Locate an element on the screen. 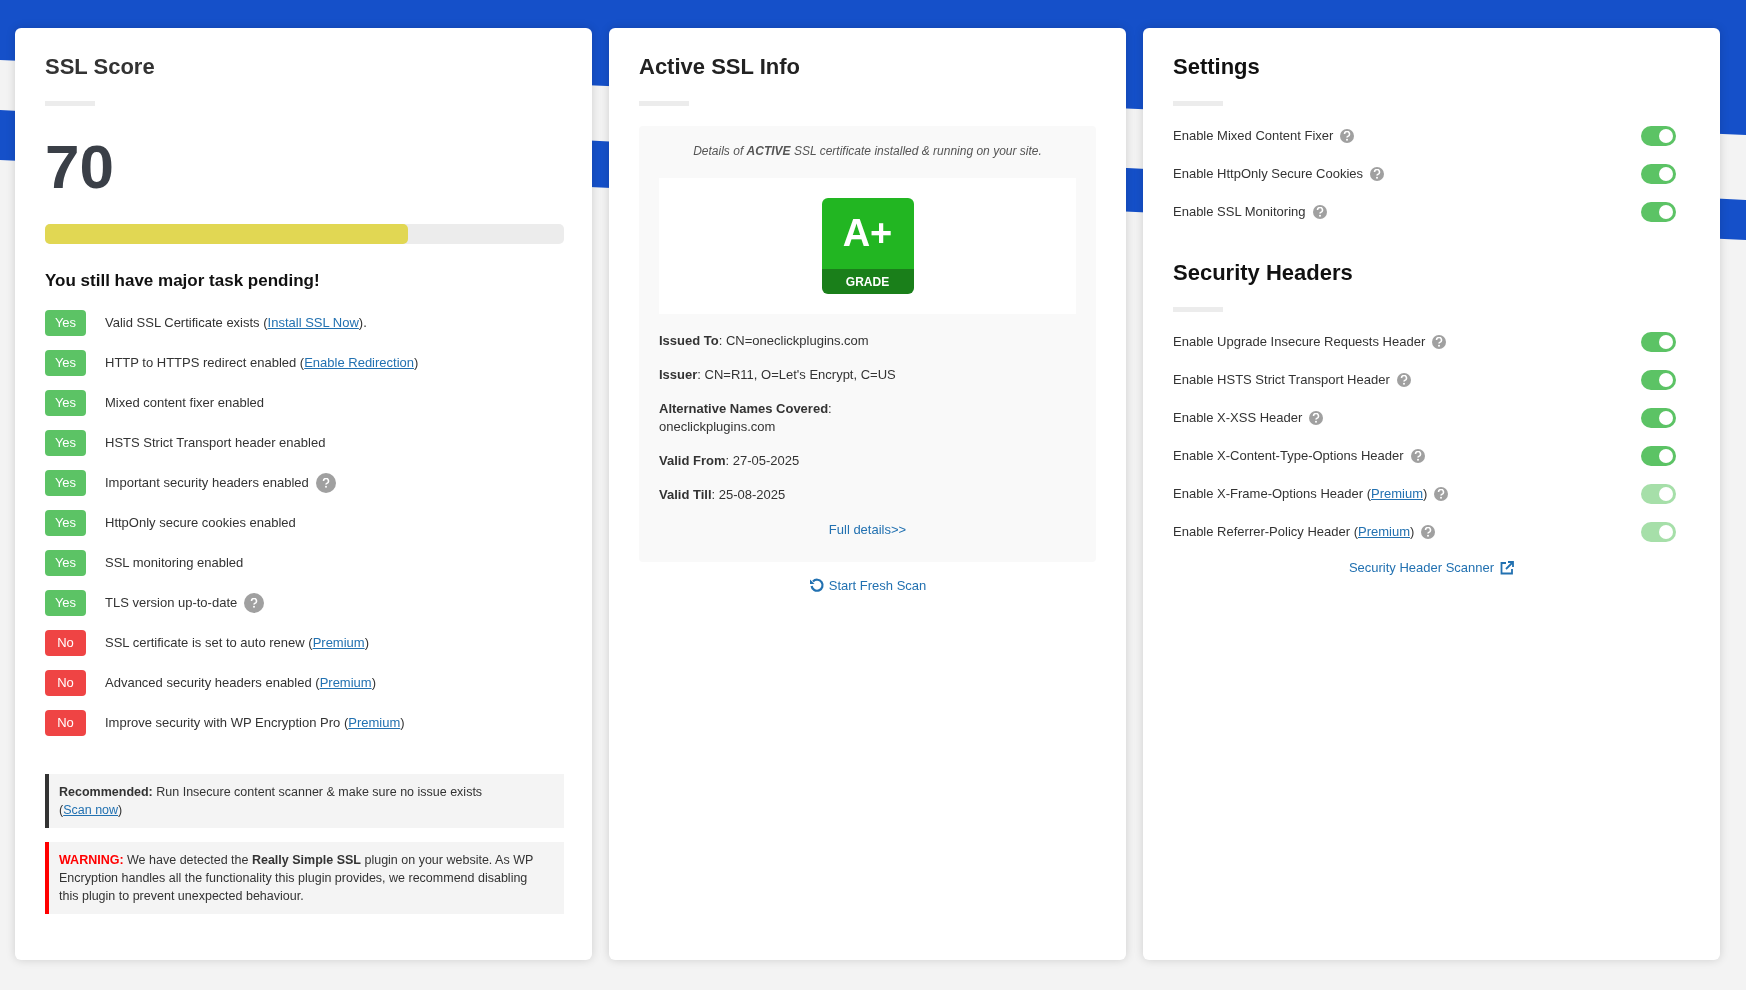 The image size is (1746, 990). check-text: Advanced security headers enabled (Premium) is located at coordinates (240, 682).